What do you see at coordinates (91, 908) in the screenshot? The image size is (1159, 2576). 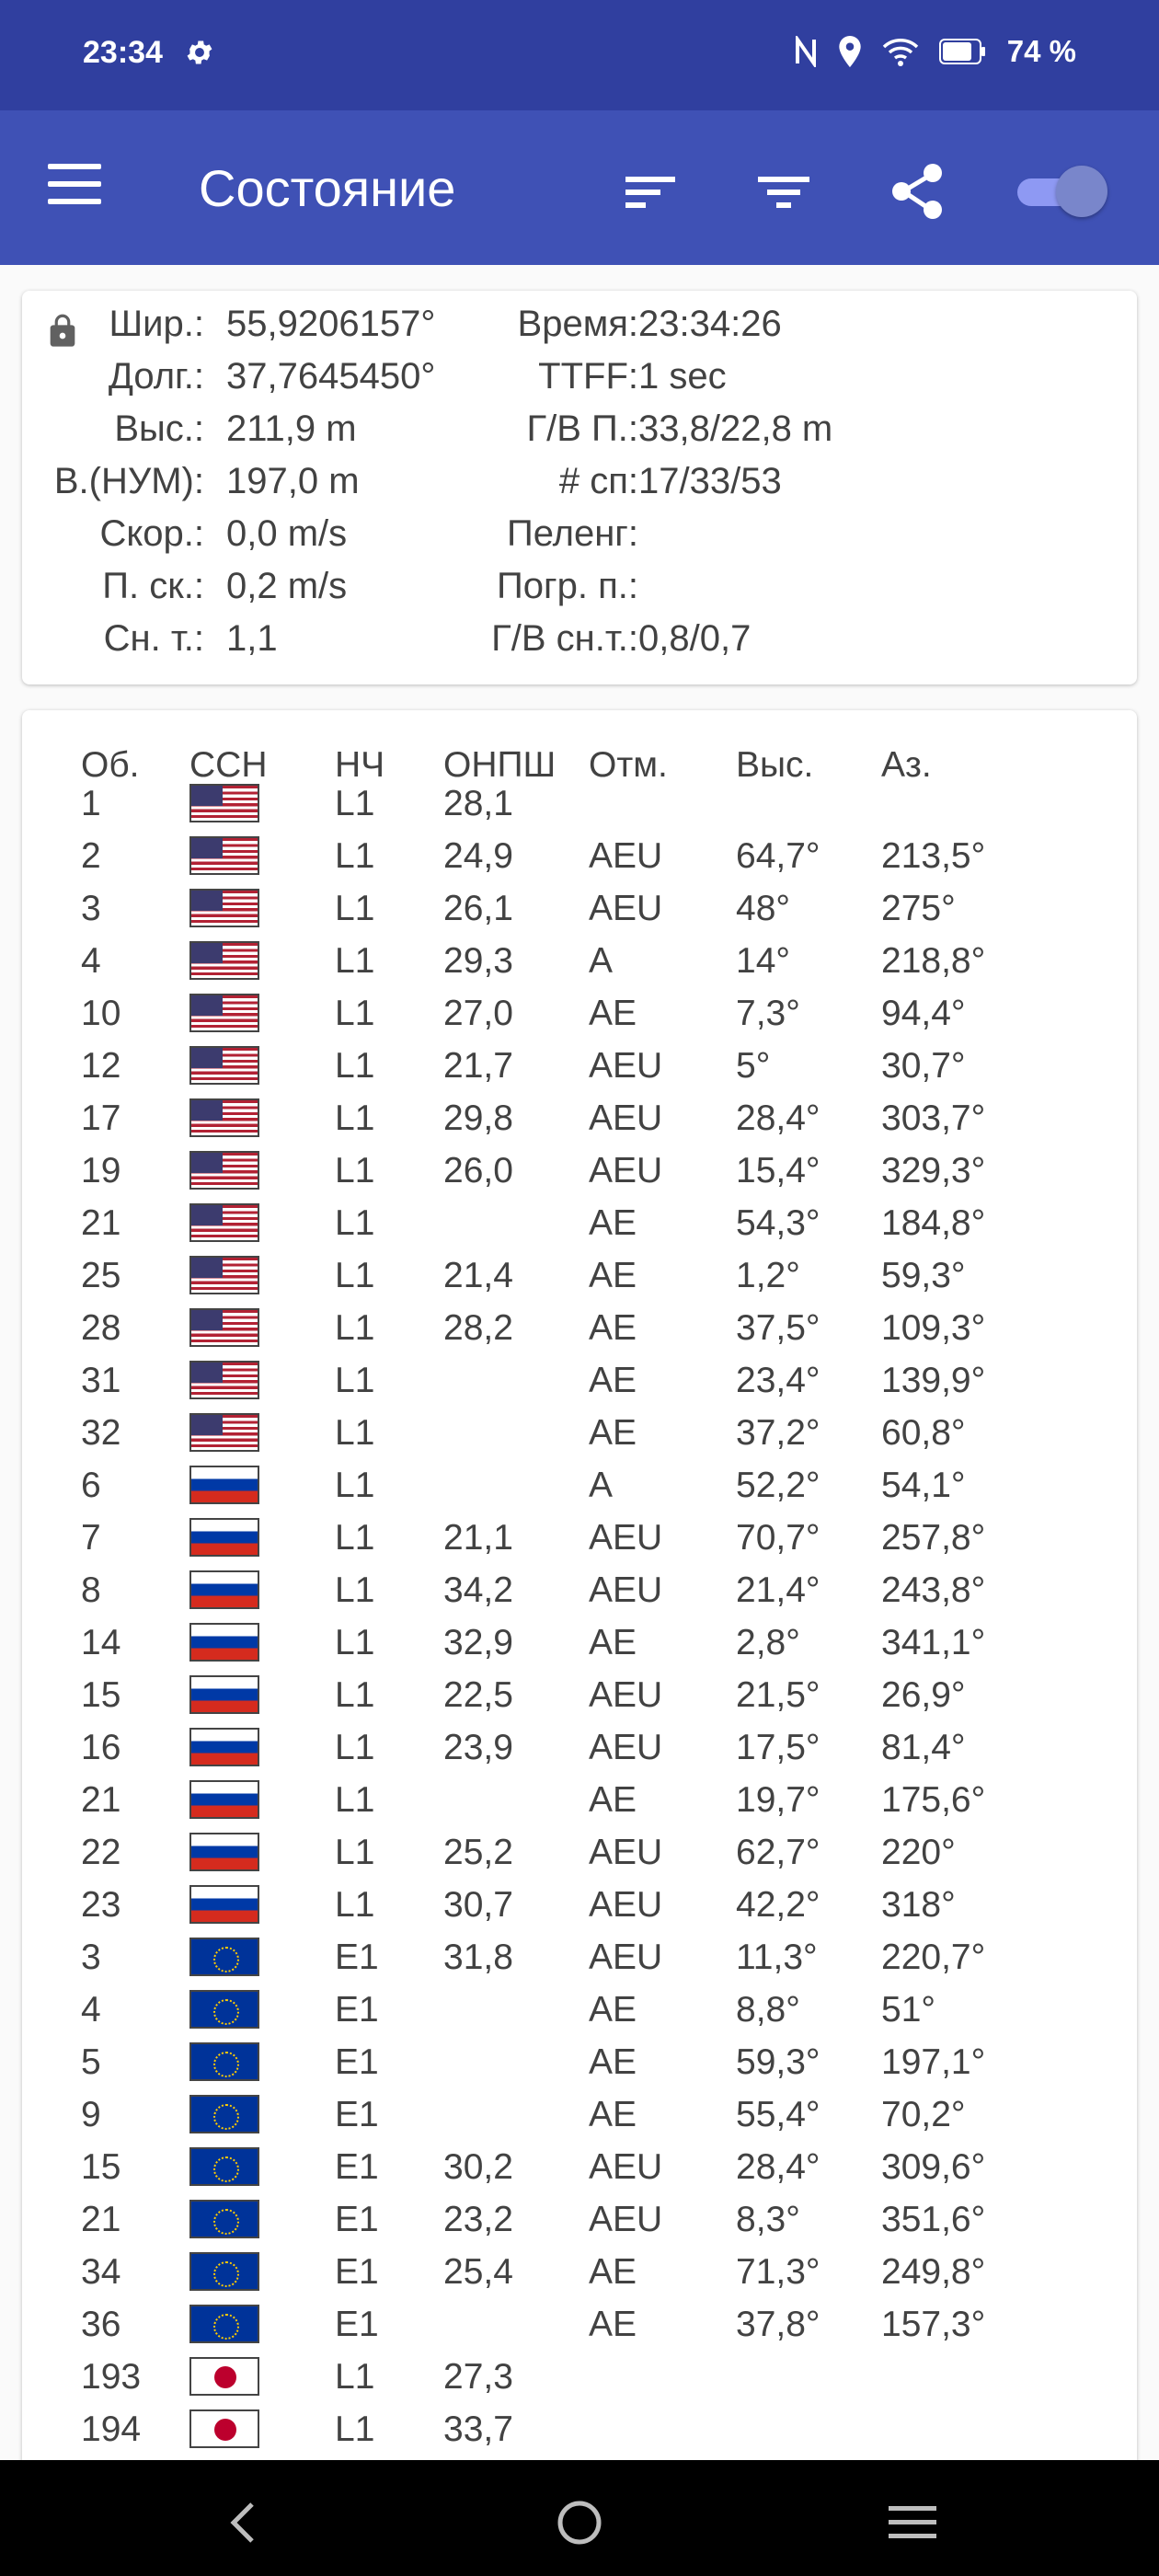 I see `sat-id: 3` at bounding box center [91, 908].